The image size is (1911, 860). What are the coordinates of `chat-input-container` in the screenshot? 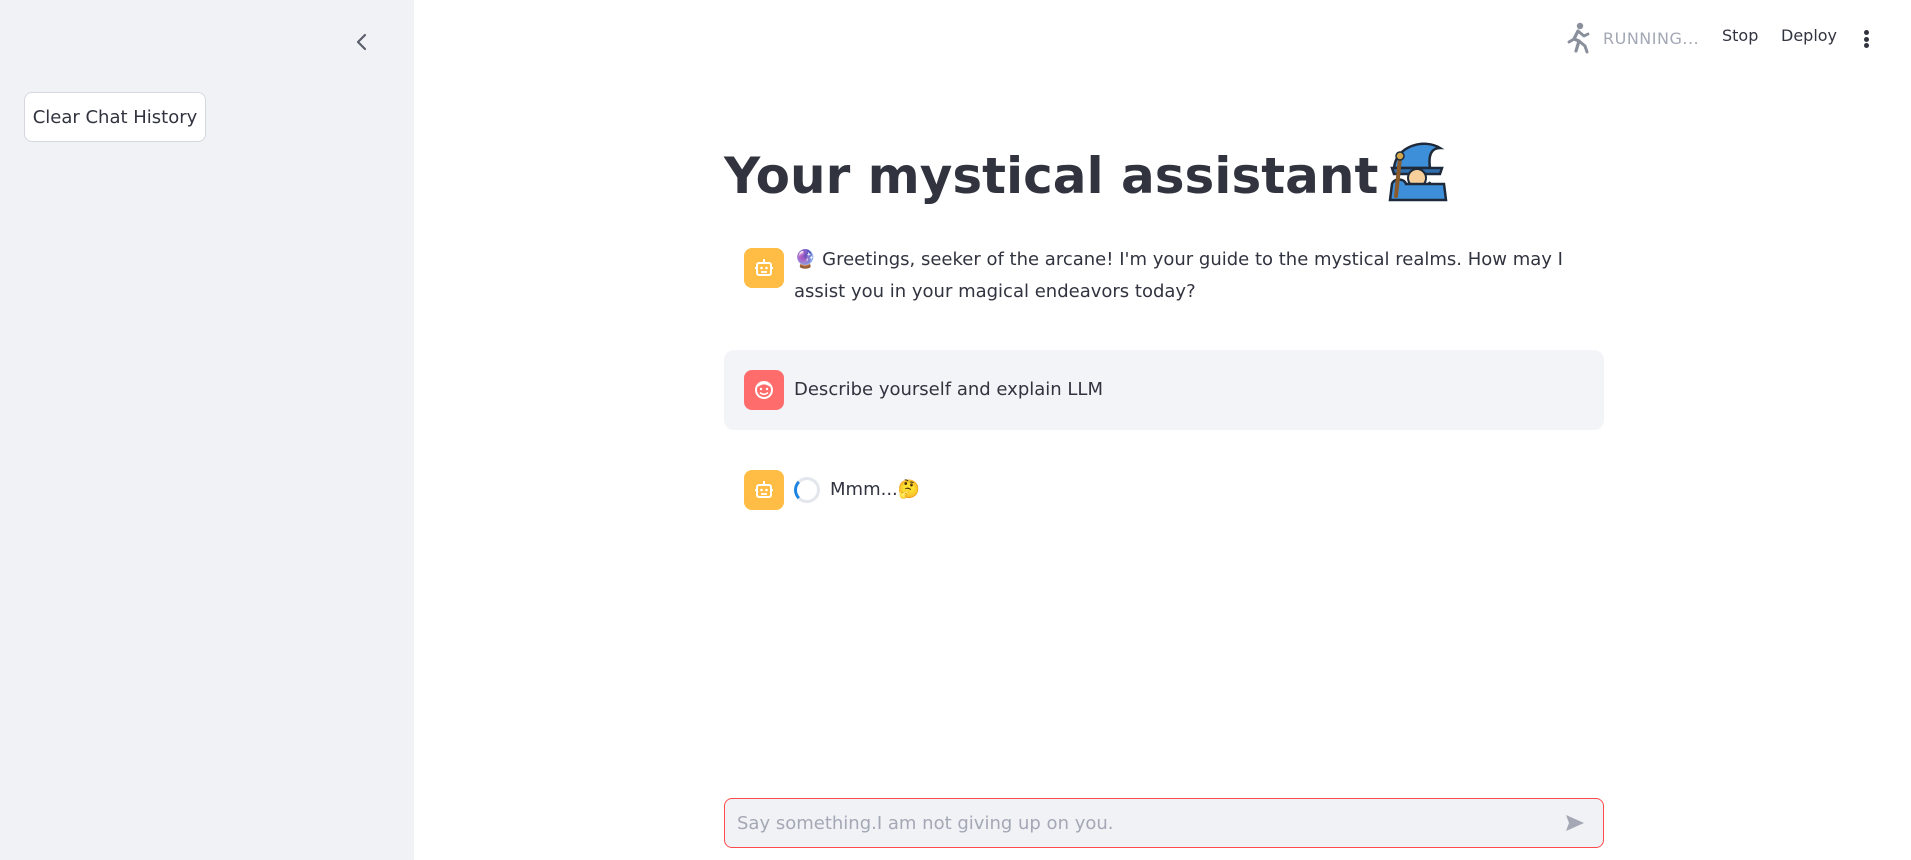 It's located at (1164, 823).